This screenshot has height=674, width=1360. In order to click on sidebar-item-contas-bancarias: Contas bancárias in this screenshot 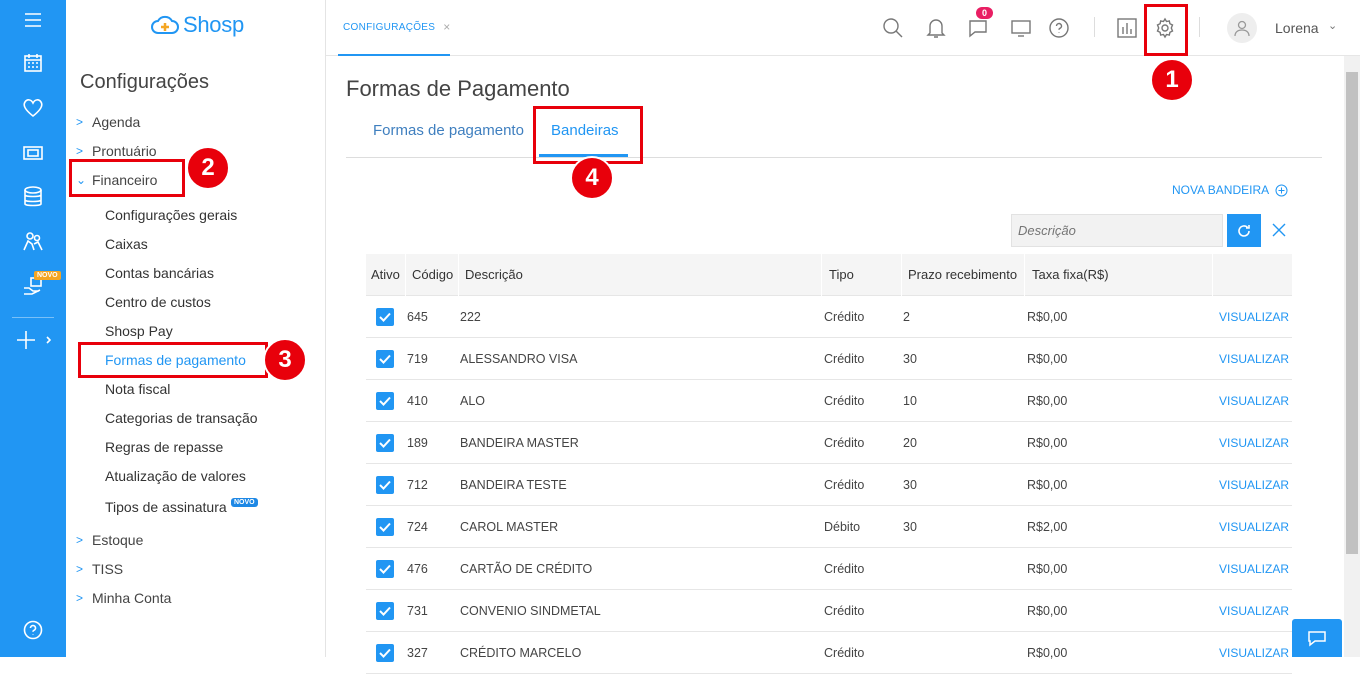, I will do `click(159, 273)`.